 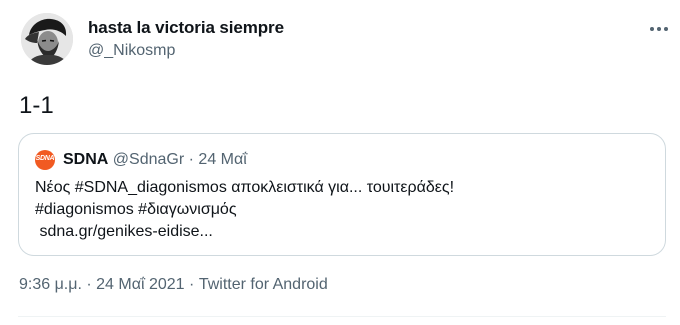 I want to click on display-name: hasta la victoria siempre, so click(x=186, y=28).